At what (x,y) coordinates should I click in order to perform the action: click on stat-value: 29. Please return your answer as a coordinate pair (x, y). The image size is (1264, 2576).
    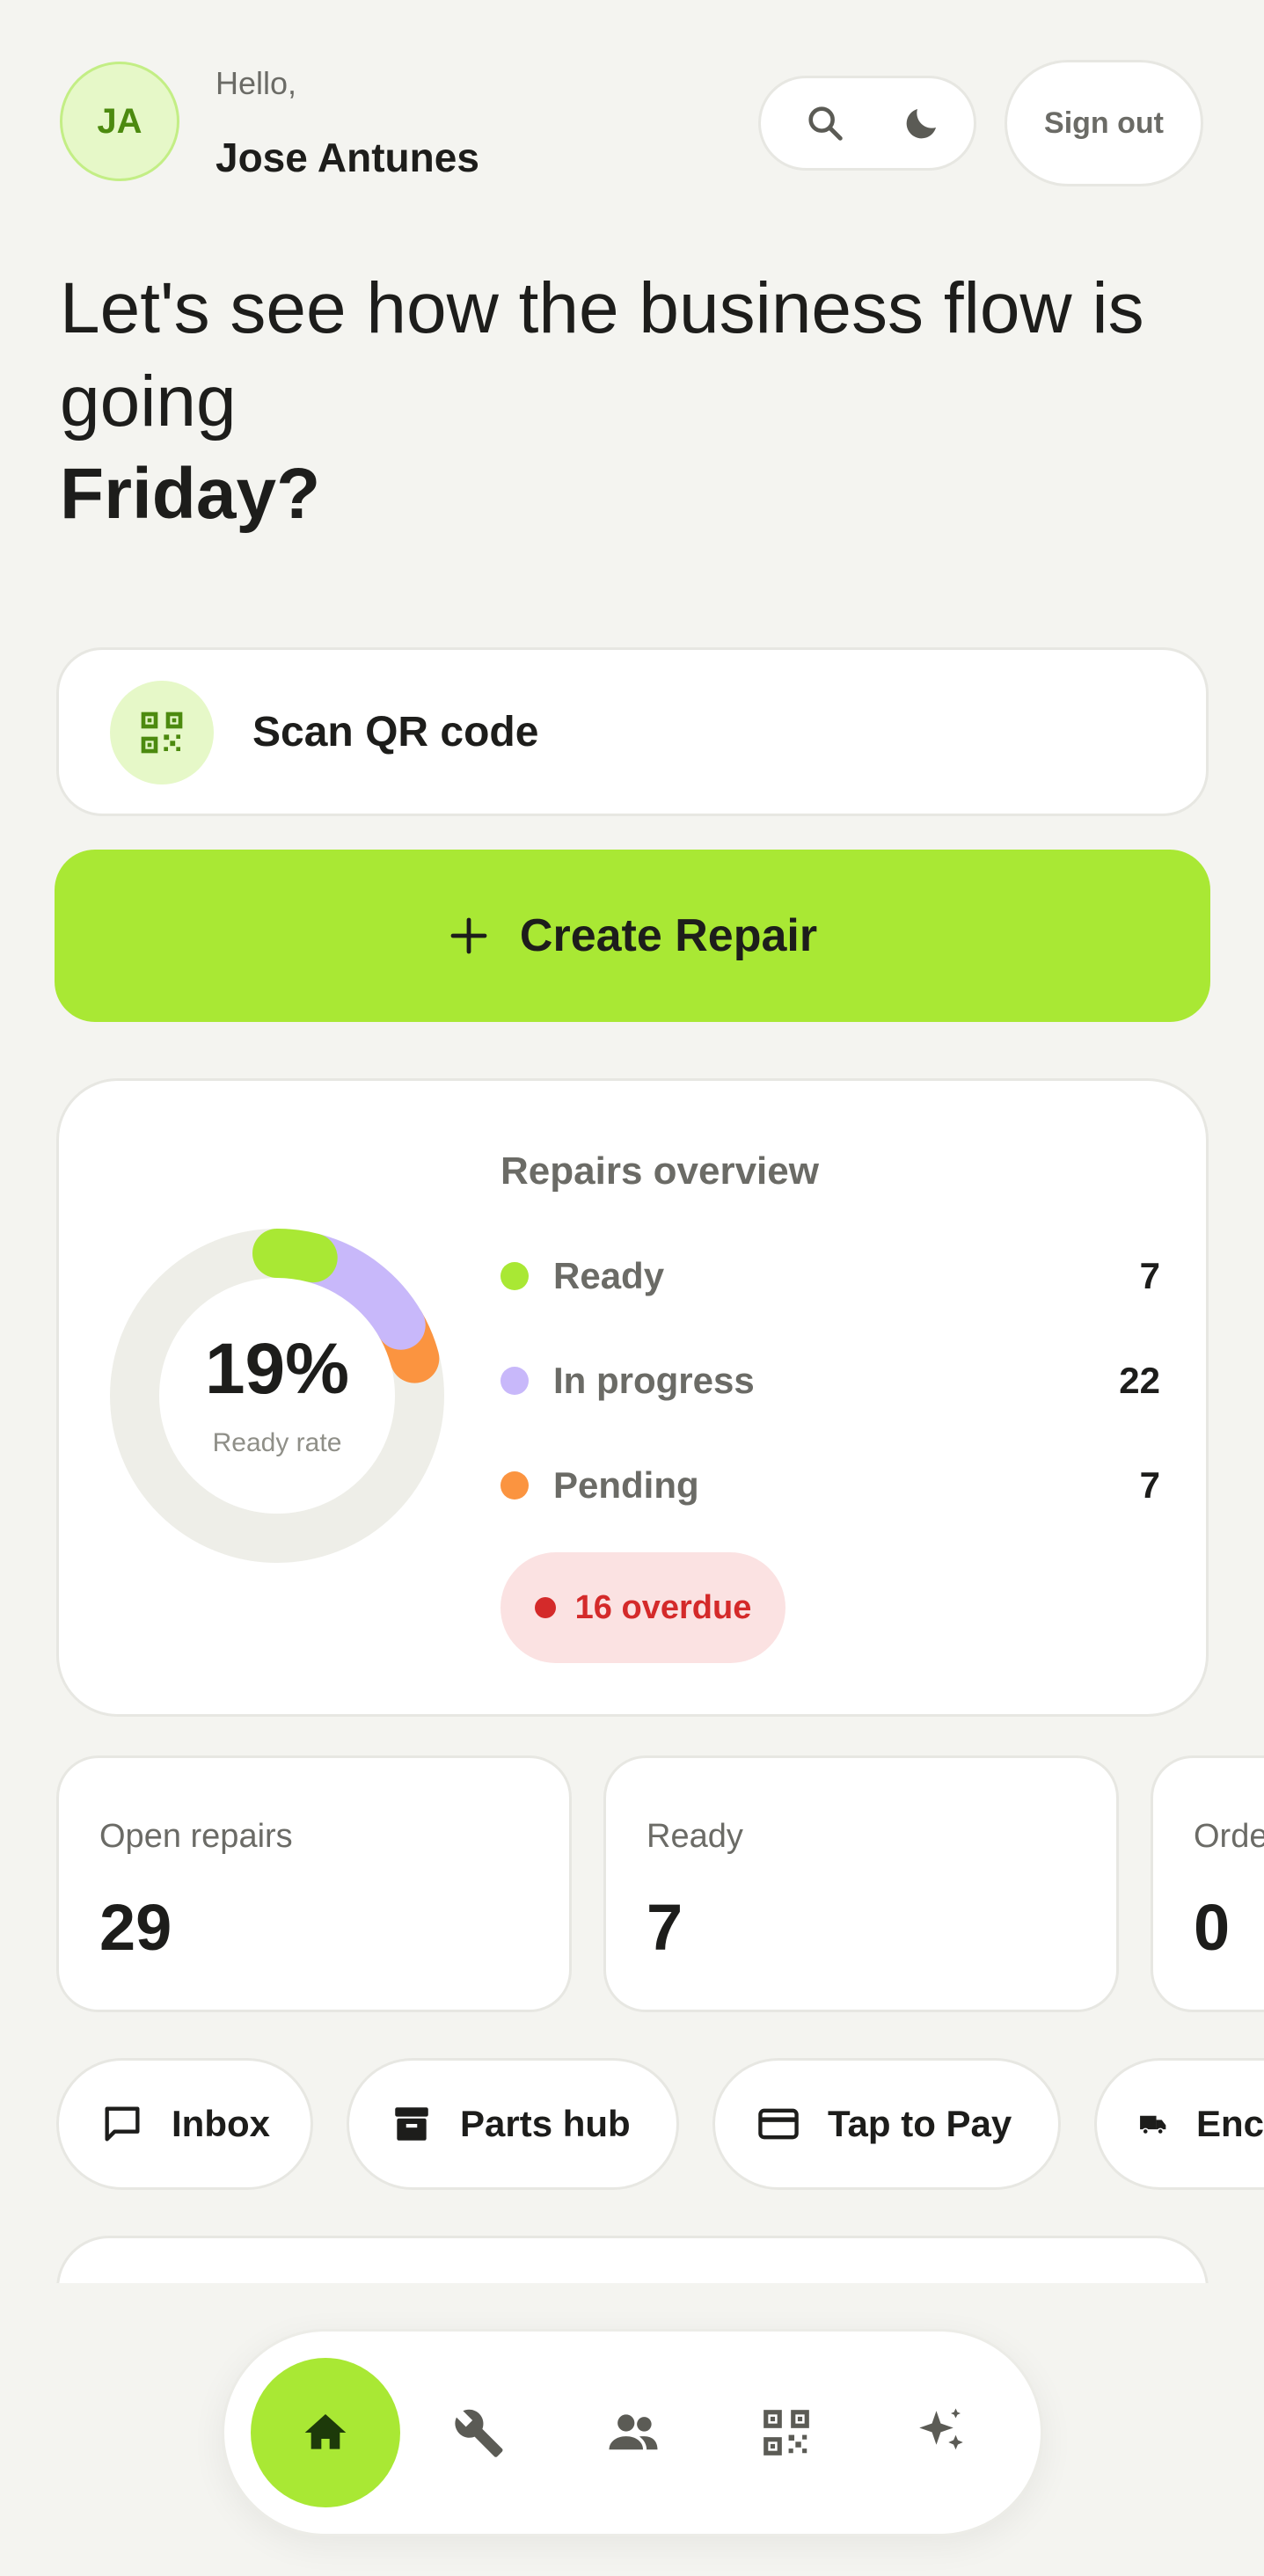
    Looking at the image, I should click on (135, 1927).